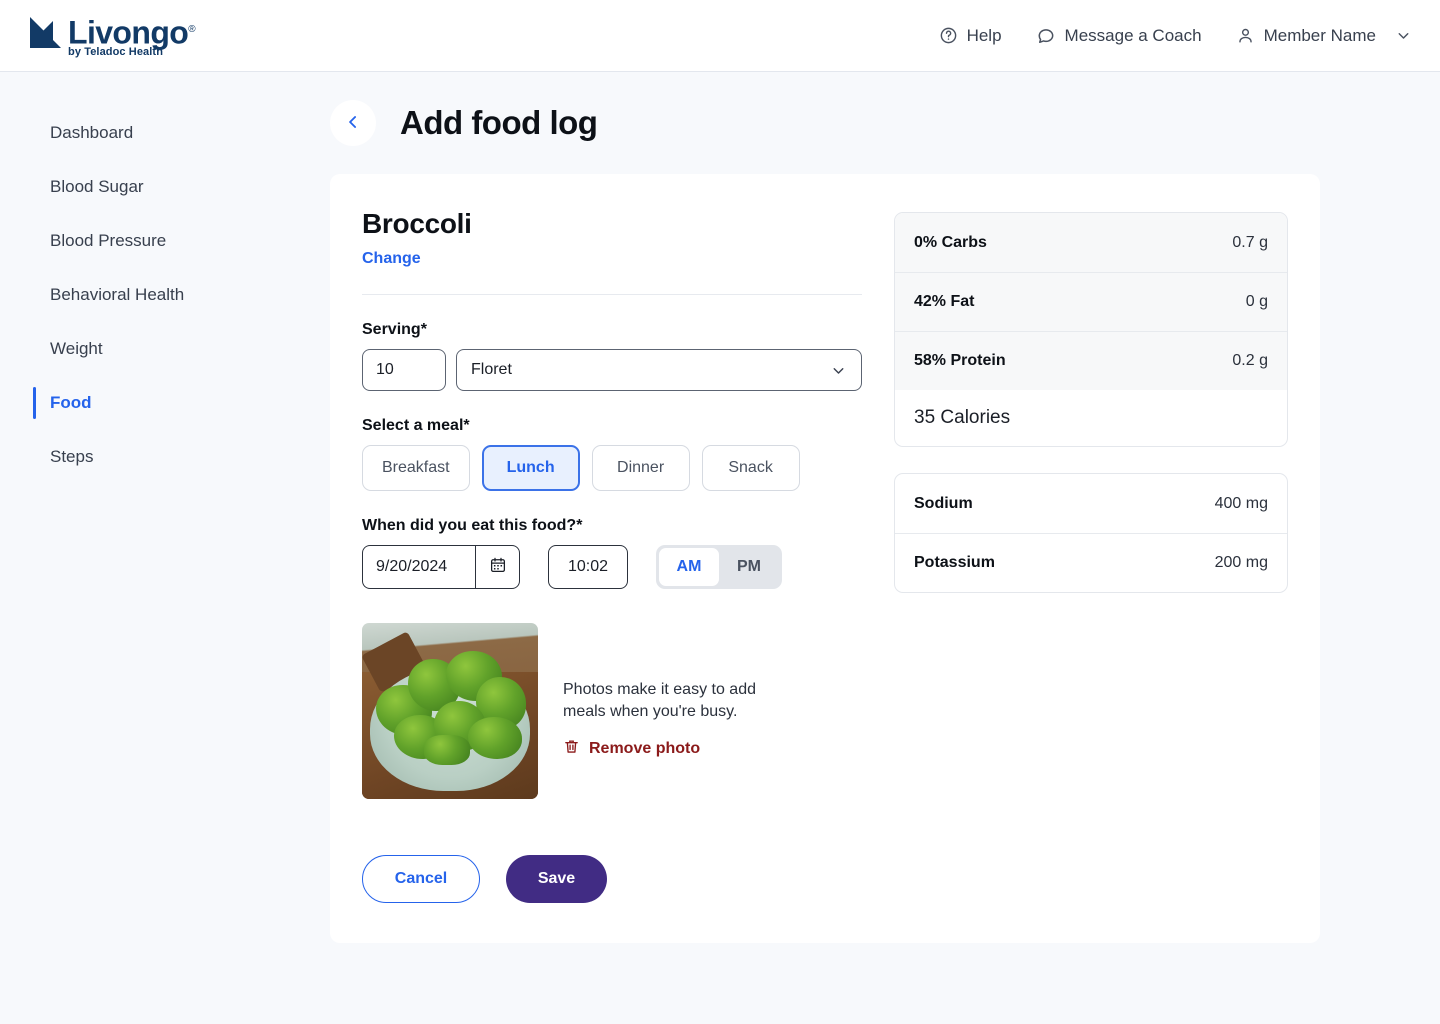 This screenshot has width=1440, height=1024. I want to click on sidebar-label: Weight, so click(76, 348).